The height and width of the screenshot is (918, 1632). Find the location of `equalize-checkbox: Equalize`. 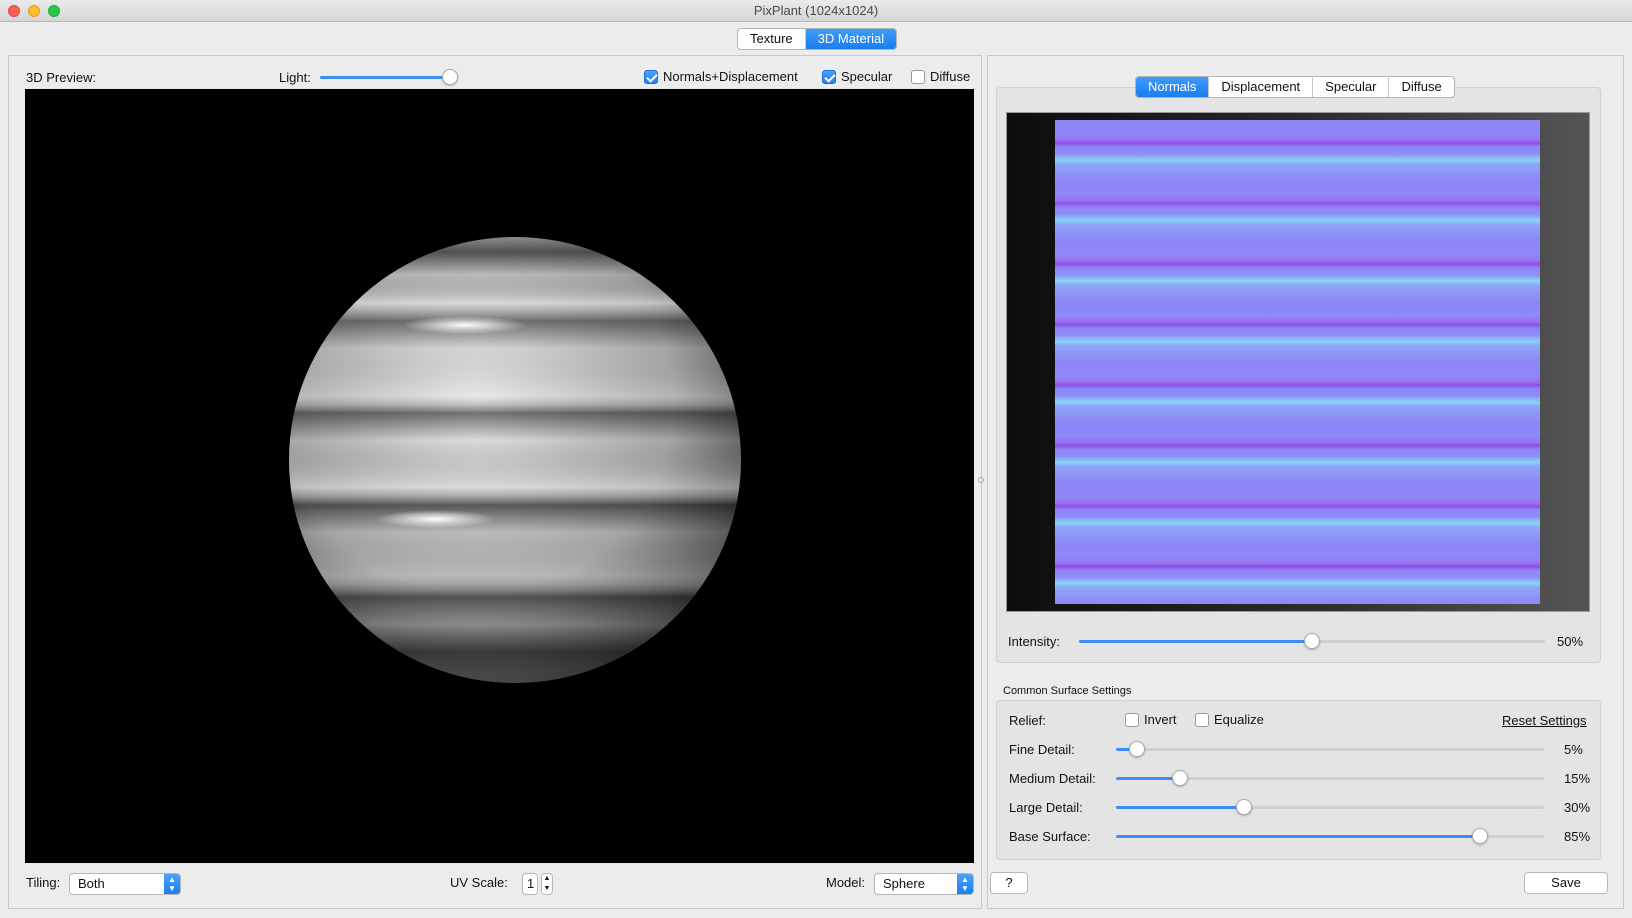

equalize-checkbox: Equalize is located at coordinates (1229, 719).